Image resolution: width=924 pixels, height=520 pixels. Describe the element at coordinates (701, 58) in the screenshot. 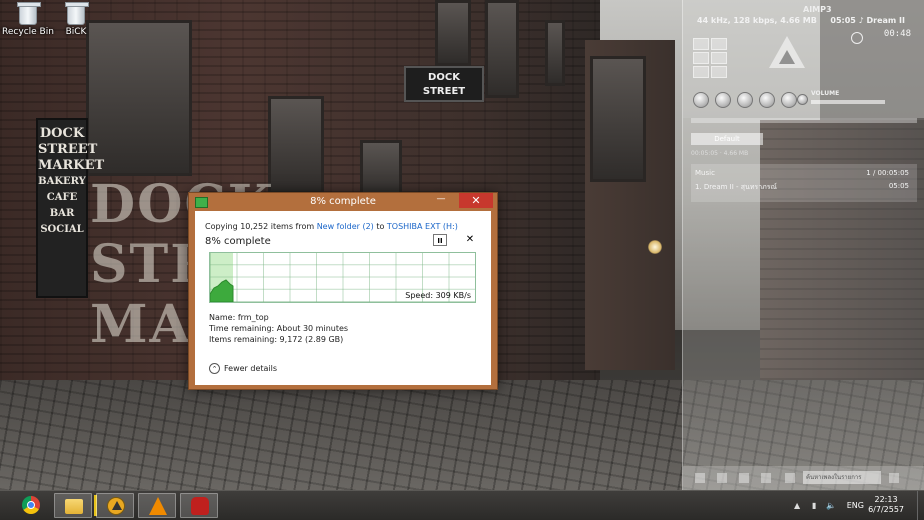

I see `aimp-shuffle-button` at that location.